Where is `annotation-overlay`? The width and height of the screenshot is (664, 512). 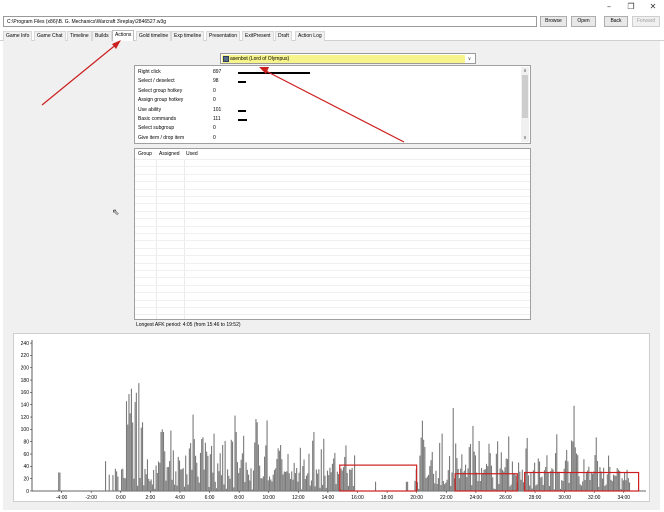
annotation-overlay is located at coordinates (223, 91).